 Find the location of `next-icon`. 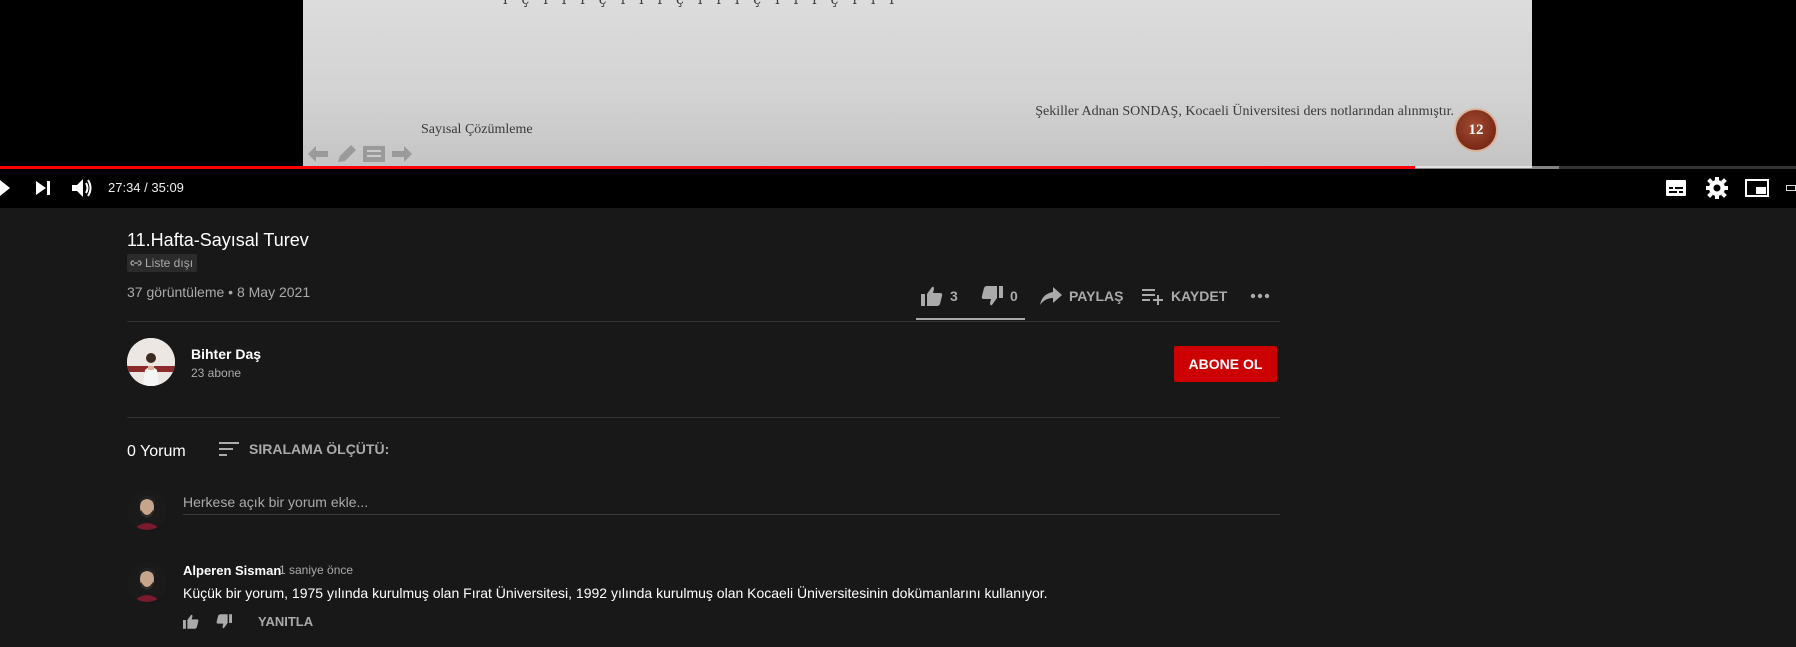

next-icon is located at coordinates (43, 188).